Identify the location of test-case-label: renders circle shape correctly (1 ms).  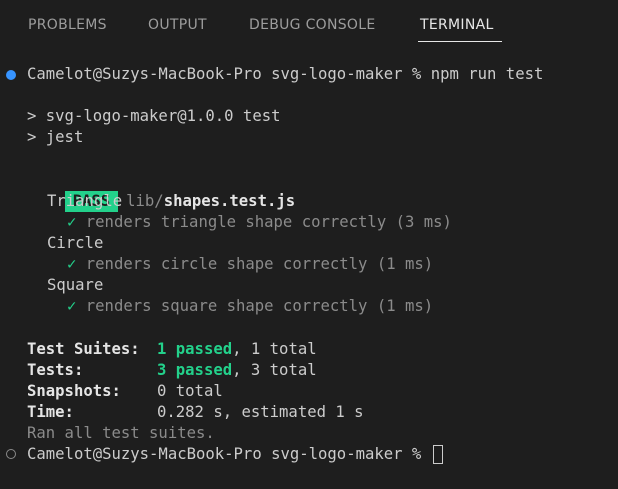
(259, 264).